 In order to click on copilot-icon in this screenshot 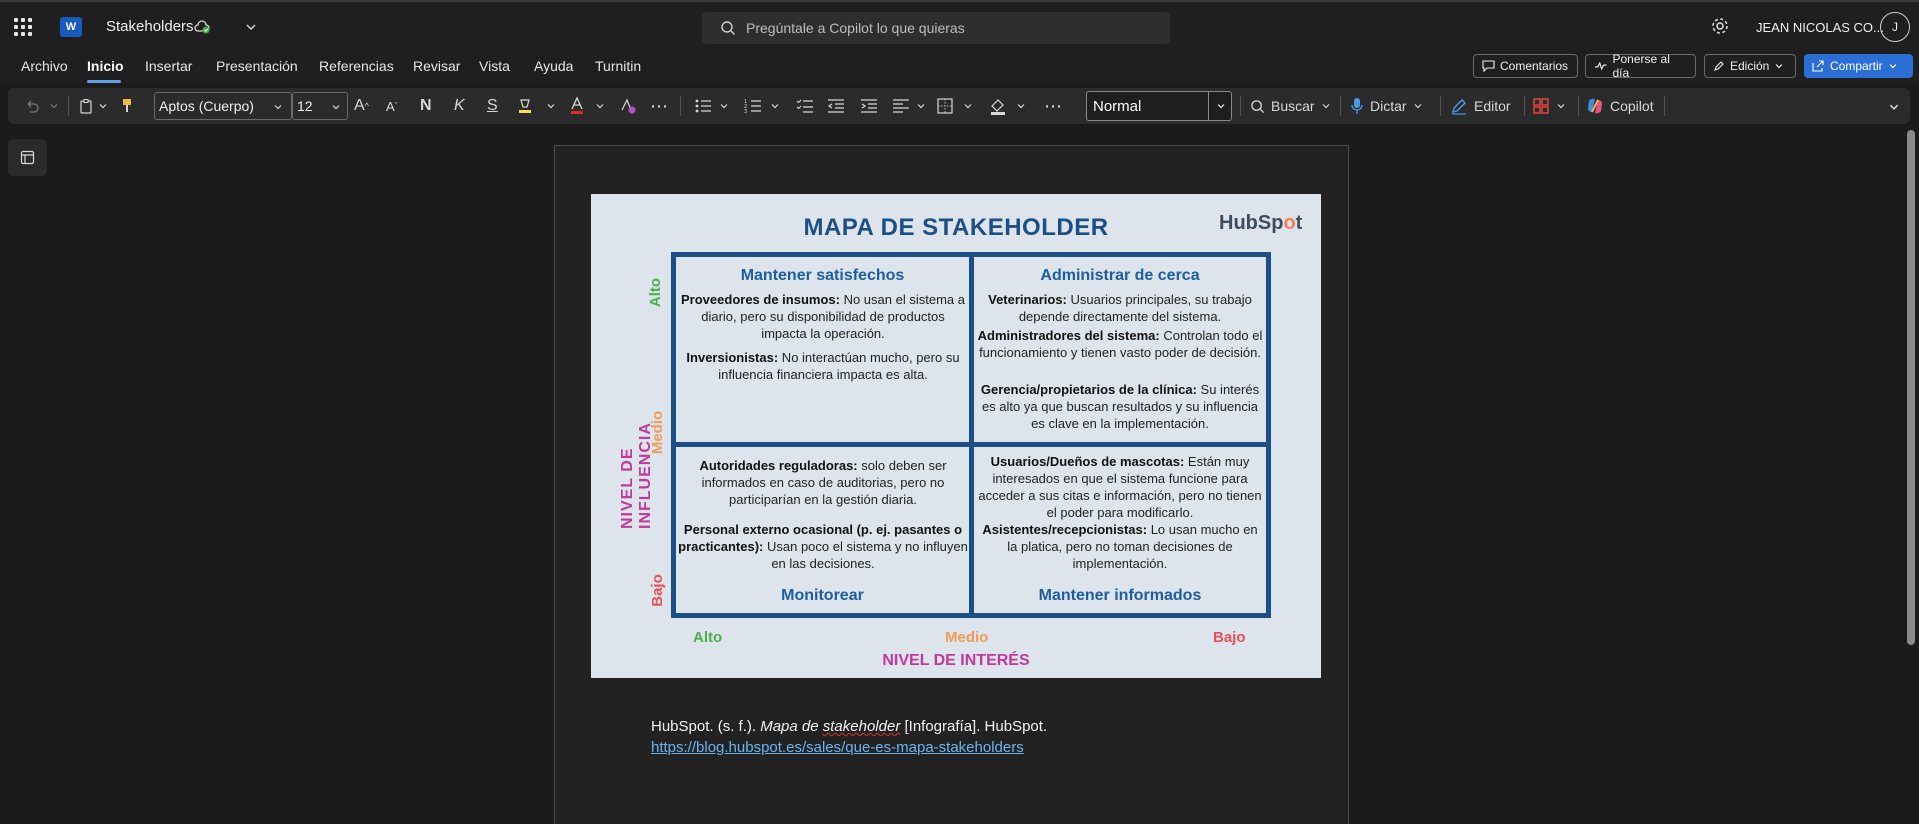, I will do `click(1595, 106)`.